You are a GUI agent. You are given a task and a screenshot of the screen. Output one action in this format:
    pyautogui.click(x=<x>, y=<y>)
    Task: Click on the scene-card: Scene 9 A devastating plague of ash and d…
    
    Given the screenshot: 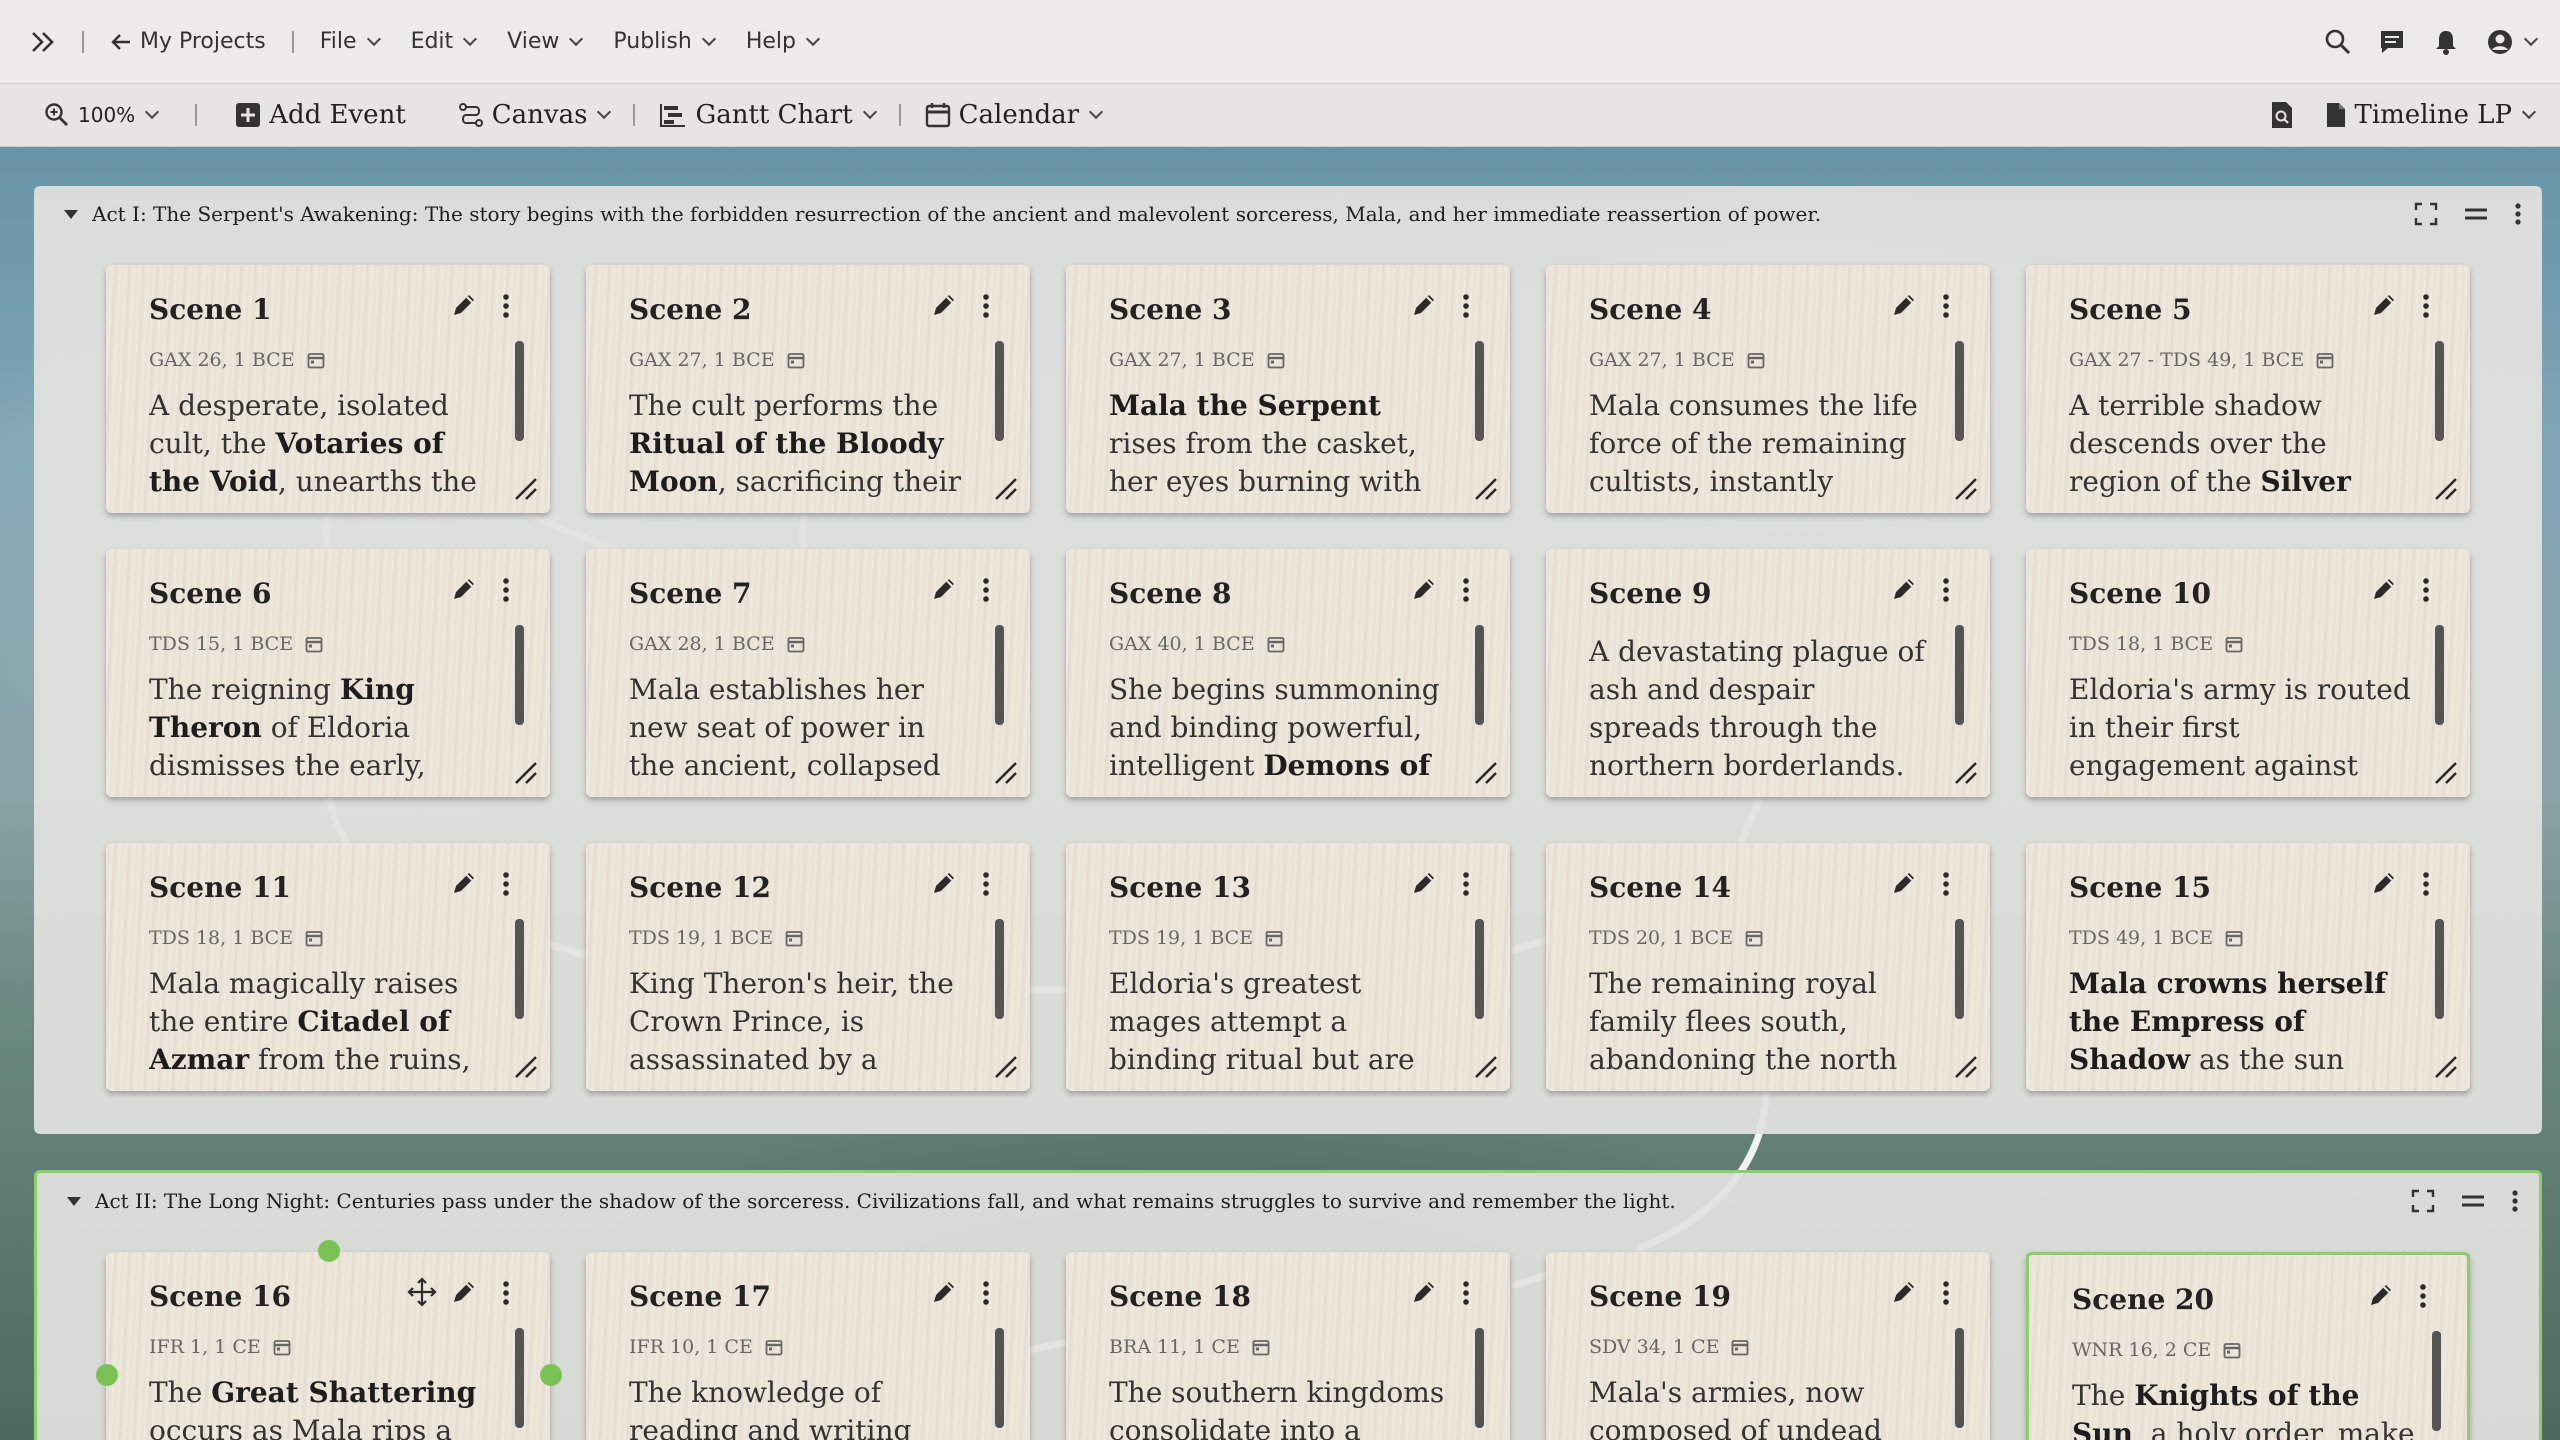 What is the action you would take?
    pyautogui.click(x=1768, y=673)
    